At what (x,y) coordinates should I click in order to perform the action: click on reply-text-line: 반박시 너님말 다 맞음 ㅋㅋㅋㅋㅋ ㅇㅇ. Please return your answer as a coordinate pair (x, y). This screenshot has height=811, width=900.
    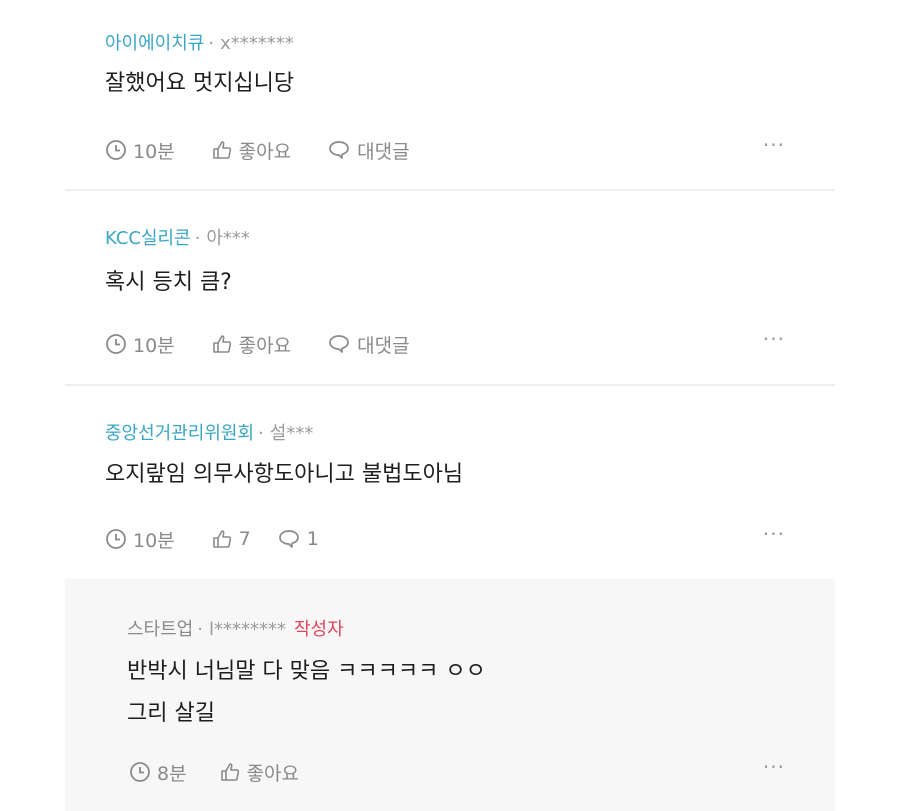
    Looking at the image, I should click on (306, 671).